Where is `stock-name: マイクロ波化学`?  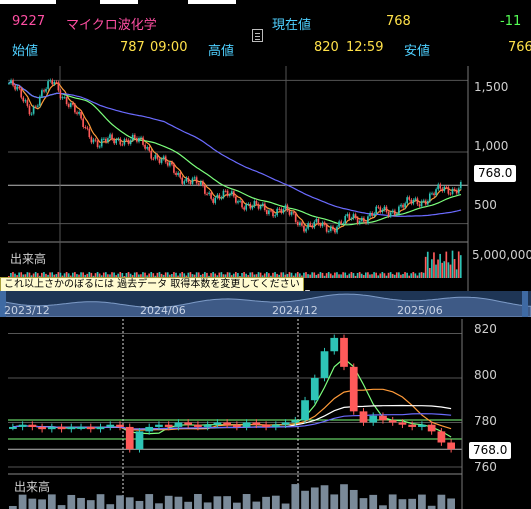
stock-name: マイクロ波化学 is located at coordinates (111, 25).